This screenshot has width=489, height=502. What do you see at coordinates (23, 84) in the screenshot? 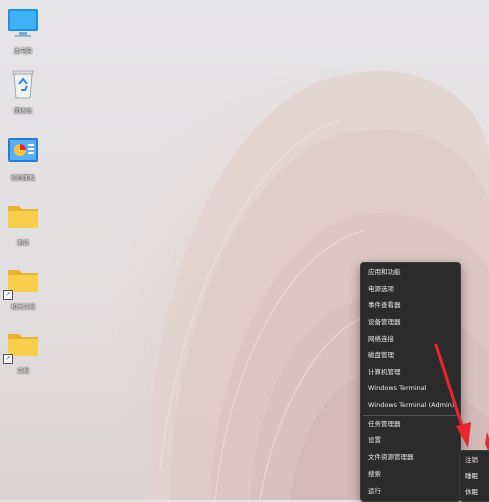
I see `recycle-bin-icon` at bounding box center [23, 84].